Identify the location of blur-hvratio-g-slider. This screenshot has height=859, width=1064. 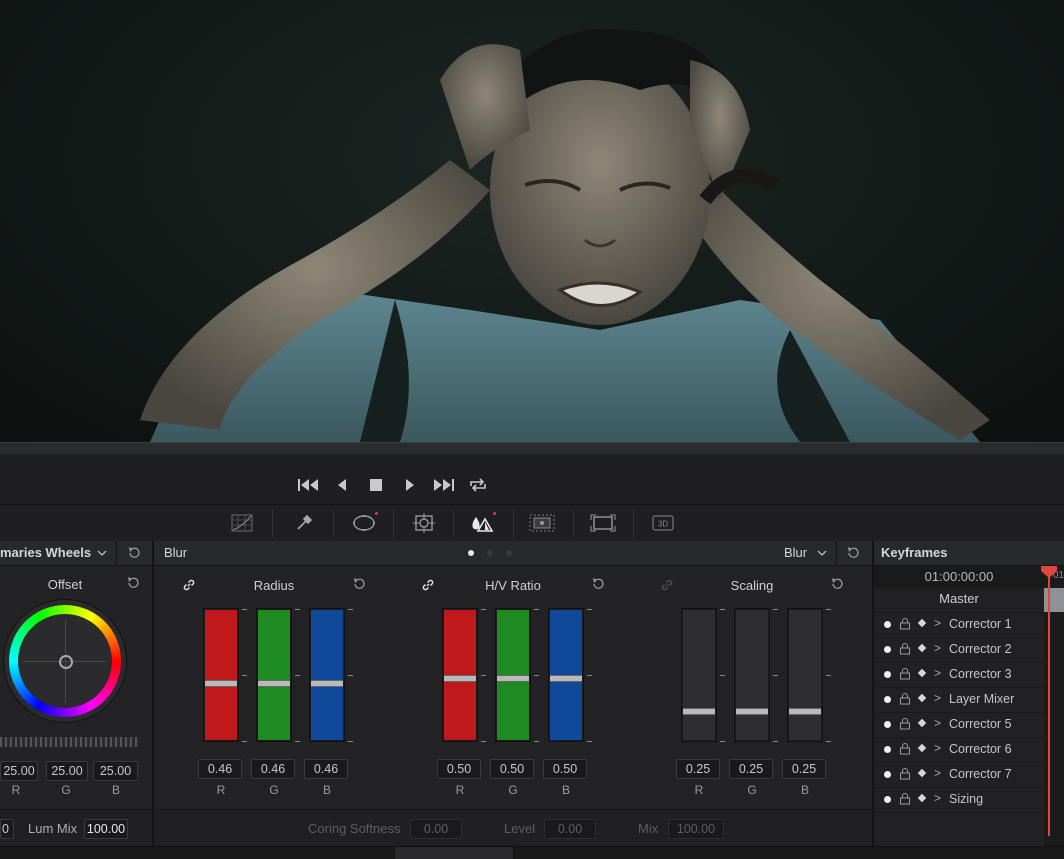
(513, 675).